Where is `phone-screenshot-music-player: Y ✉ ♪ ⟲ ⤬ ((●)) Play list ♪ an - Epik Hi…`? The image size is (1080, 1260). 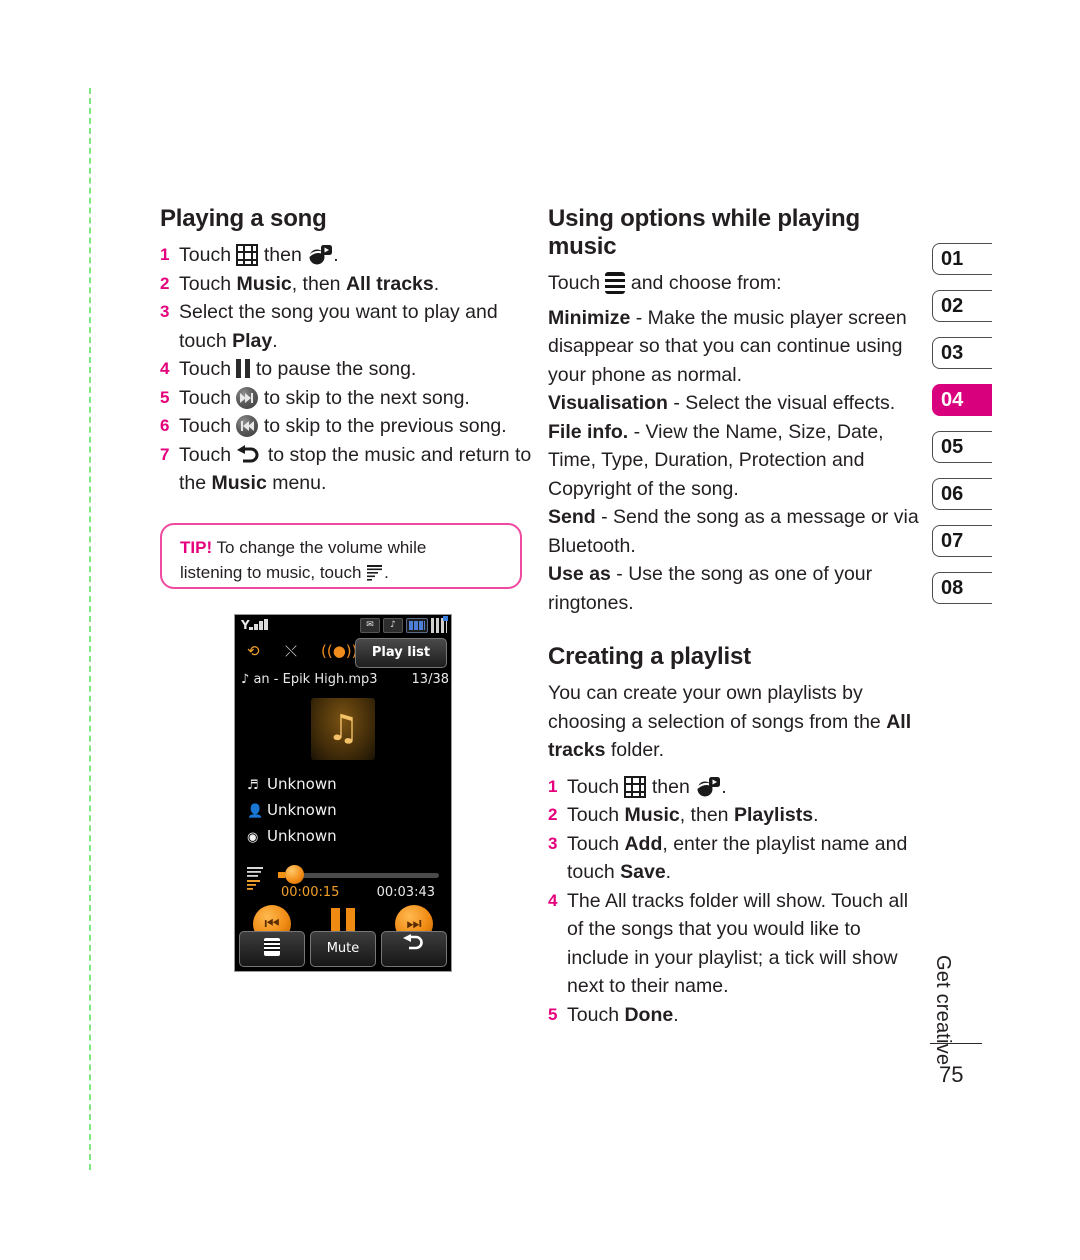 phone-screenshot-music-player: Y ✉ ♪ ⟲ ⤬ ((●)) Play list ♪ an - Epik Hi… is located at coordinates (343, 793).